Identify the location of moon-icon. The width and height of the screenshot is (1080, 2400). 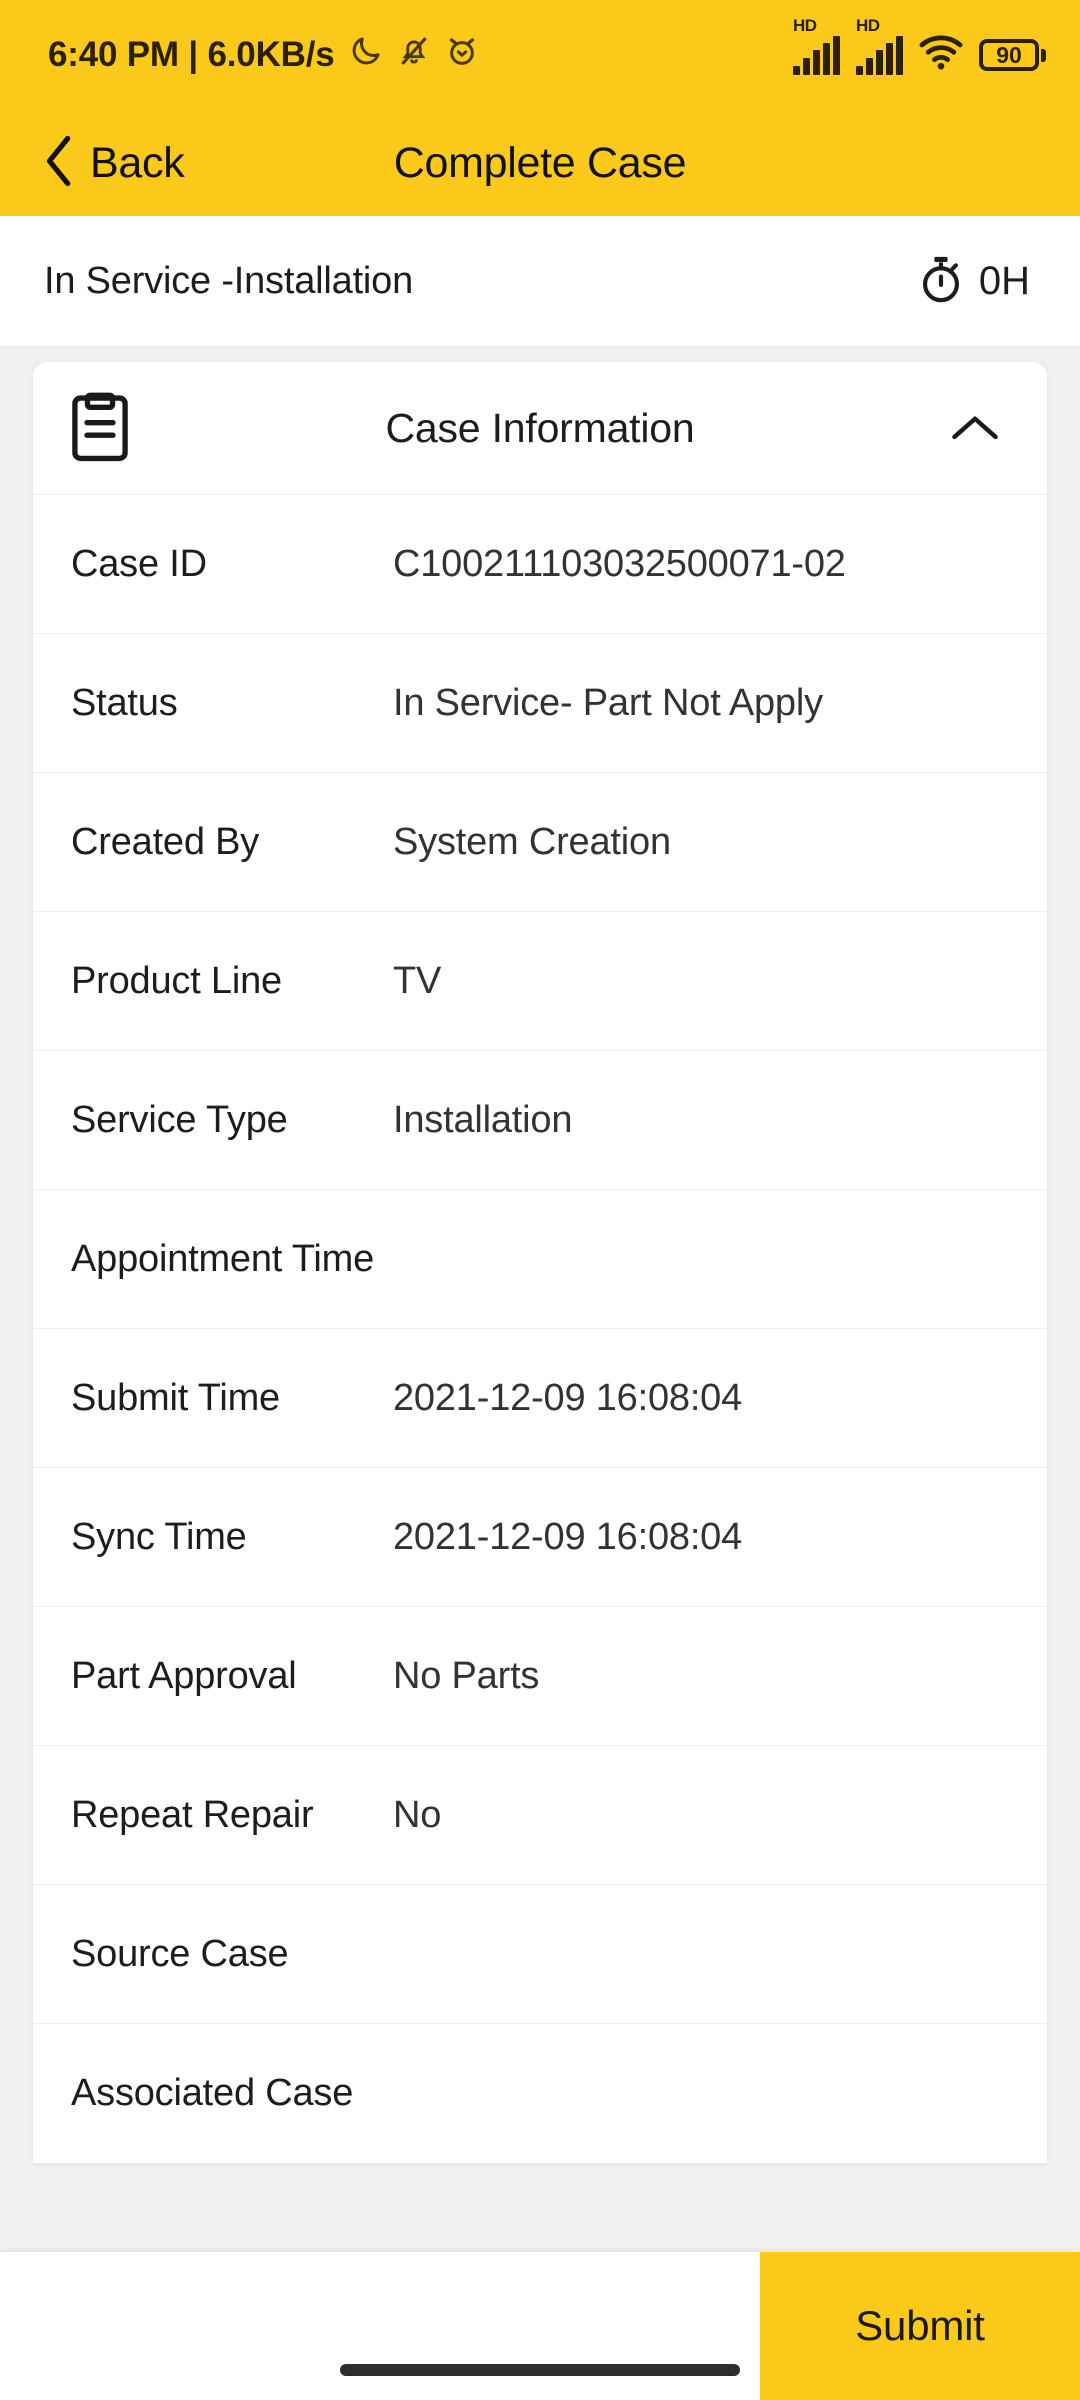
(366, 55).